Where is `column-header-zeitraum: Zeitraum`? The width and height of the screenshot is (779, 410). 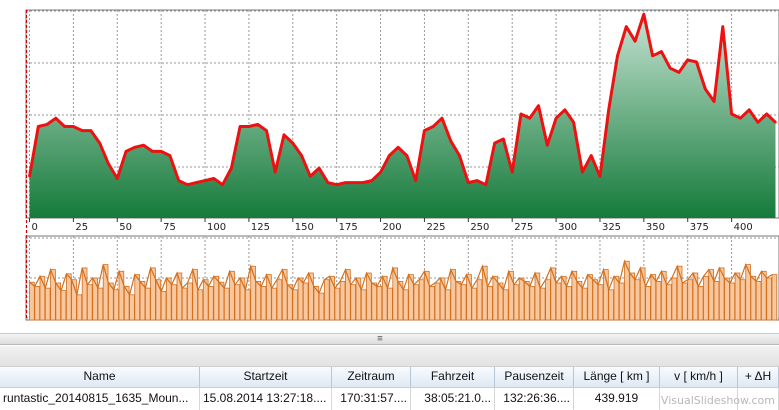 column-header-zeitraum: Zeitraum is located at coordinates (371, 377).